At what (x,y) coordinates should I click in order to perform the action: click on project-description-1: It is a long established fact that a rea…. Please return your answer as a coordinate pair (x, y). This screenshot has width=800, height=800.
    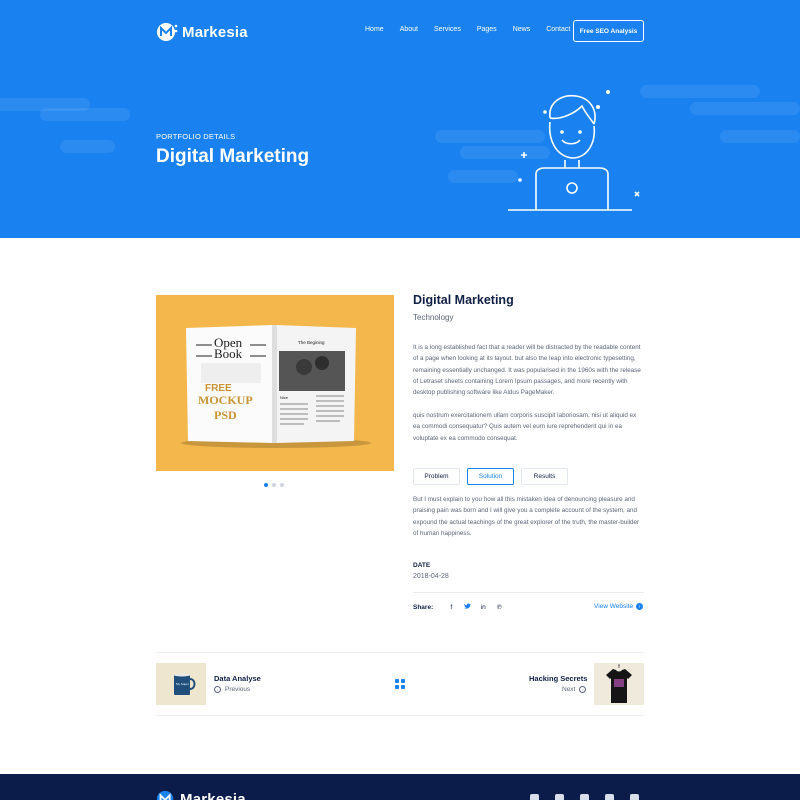
    Looking at the image, I should click on (527, 370).